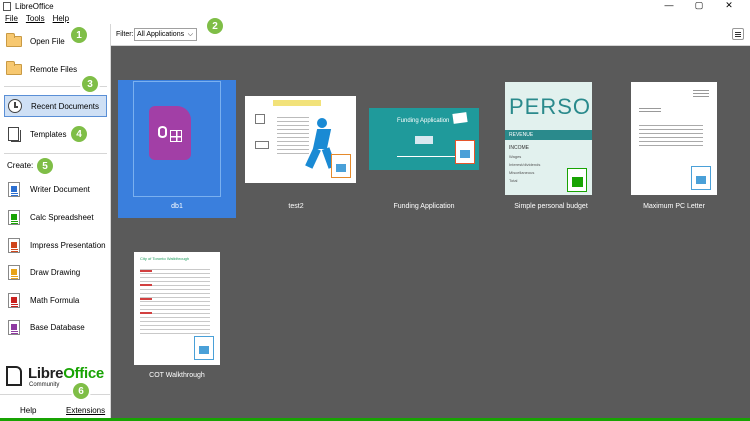 The width and height of the screenshot is (750, 421). Describe the element at coordinates (14, 376) in the screenshot. I see `libreoffice-logo-icon` at that location.